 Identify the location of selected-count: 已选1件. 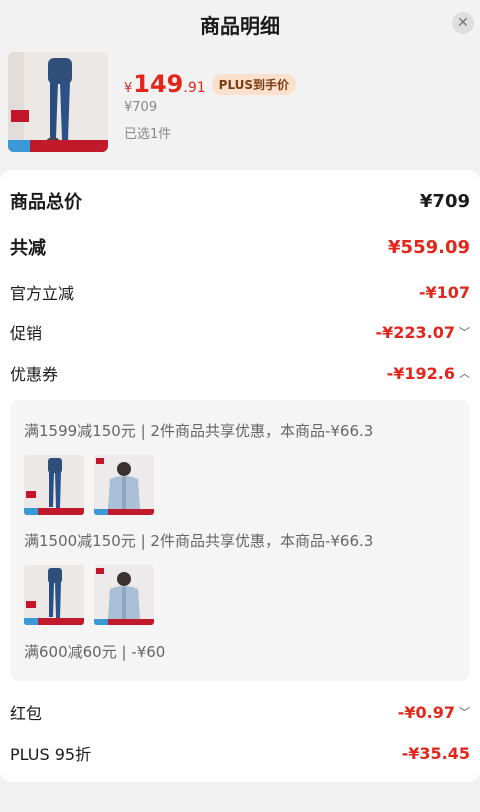
(148, 134).